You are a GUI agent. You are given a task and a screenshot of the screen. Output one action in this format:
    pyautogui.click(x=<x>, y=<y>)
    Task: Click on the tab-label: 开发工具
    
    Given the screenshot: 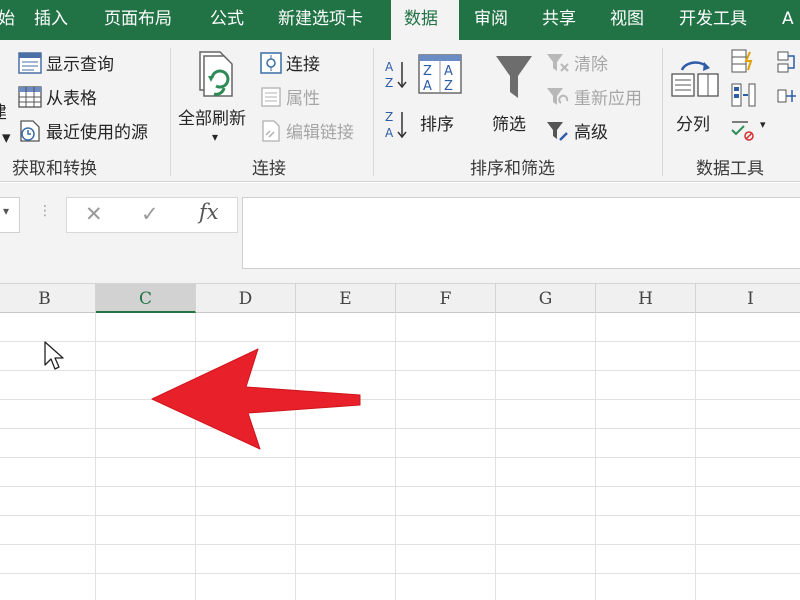 What is the action you would take?
    pyautogui.click(x=713, y=19)
    